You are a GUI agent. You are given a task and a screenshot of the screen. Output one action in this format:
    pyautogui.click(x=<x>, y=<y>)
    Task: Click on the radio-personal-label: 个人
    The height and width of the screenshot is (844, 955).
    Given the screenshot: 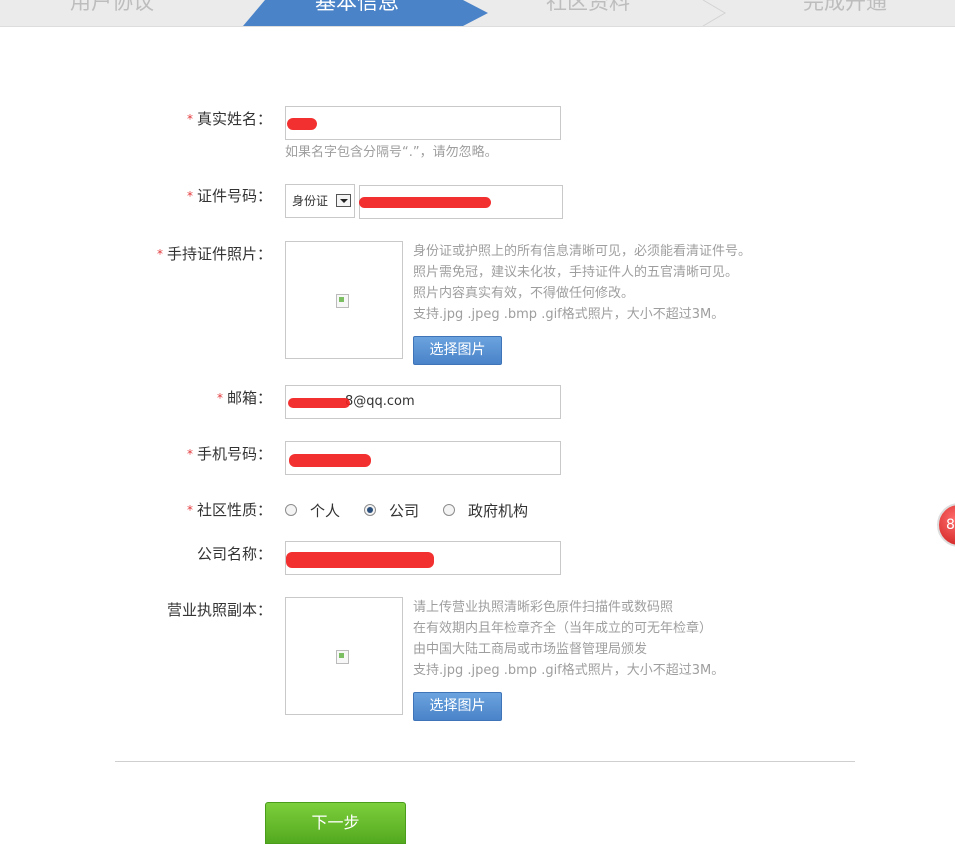 What is the action you would take?
    pyautogui.click(x=325, y=510)
    